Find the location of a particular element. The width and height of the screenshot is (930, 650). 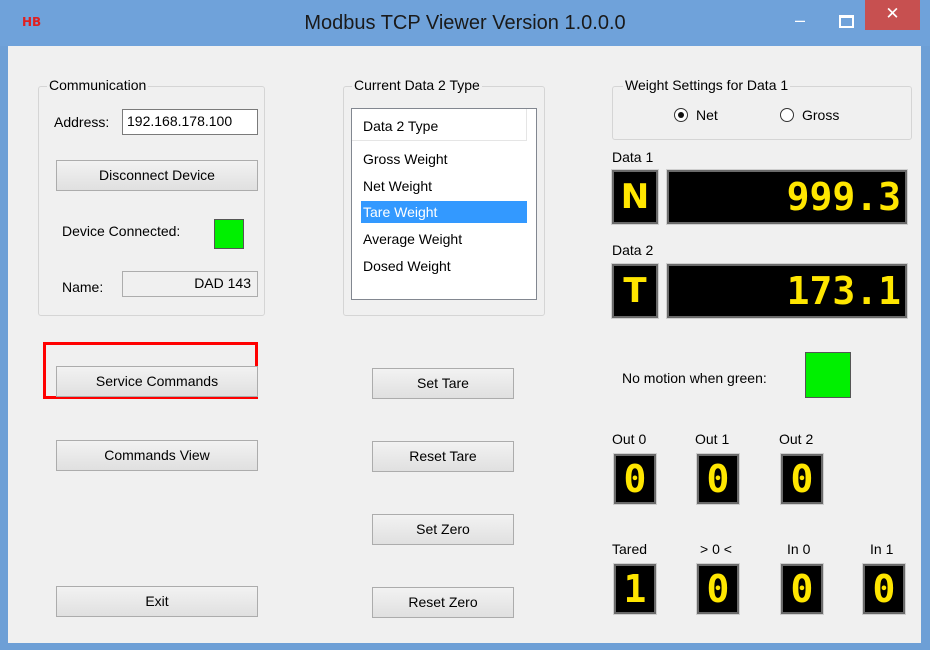

commands-view-button: Commands View is located at coordinates (157, 455).